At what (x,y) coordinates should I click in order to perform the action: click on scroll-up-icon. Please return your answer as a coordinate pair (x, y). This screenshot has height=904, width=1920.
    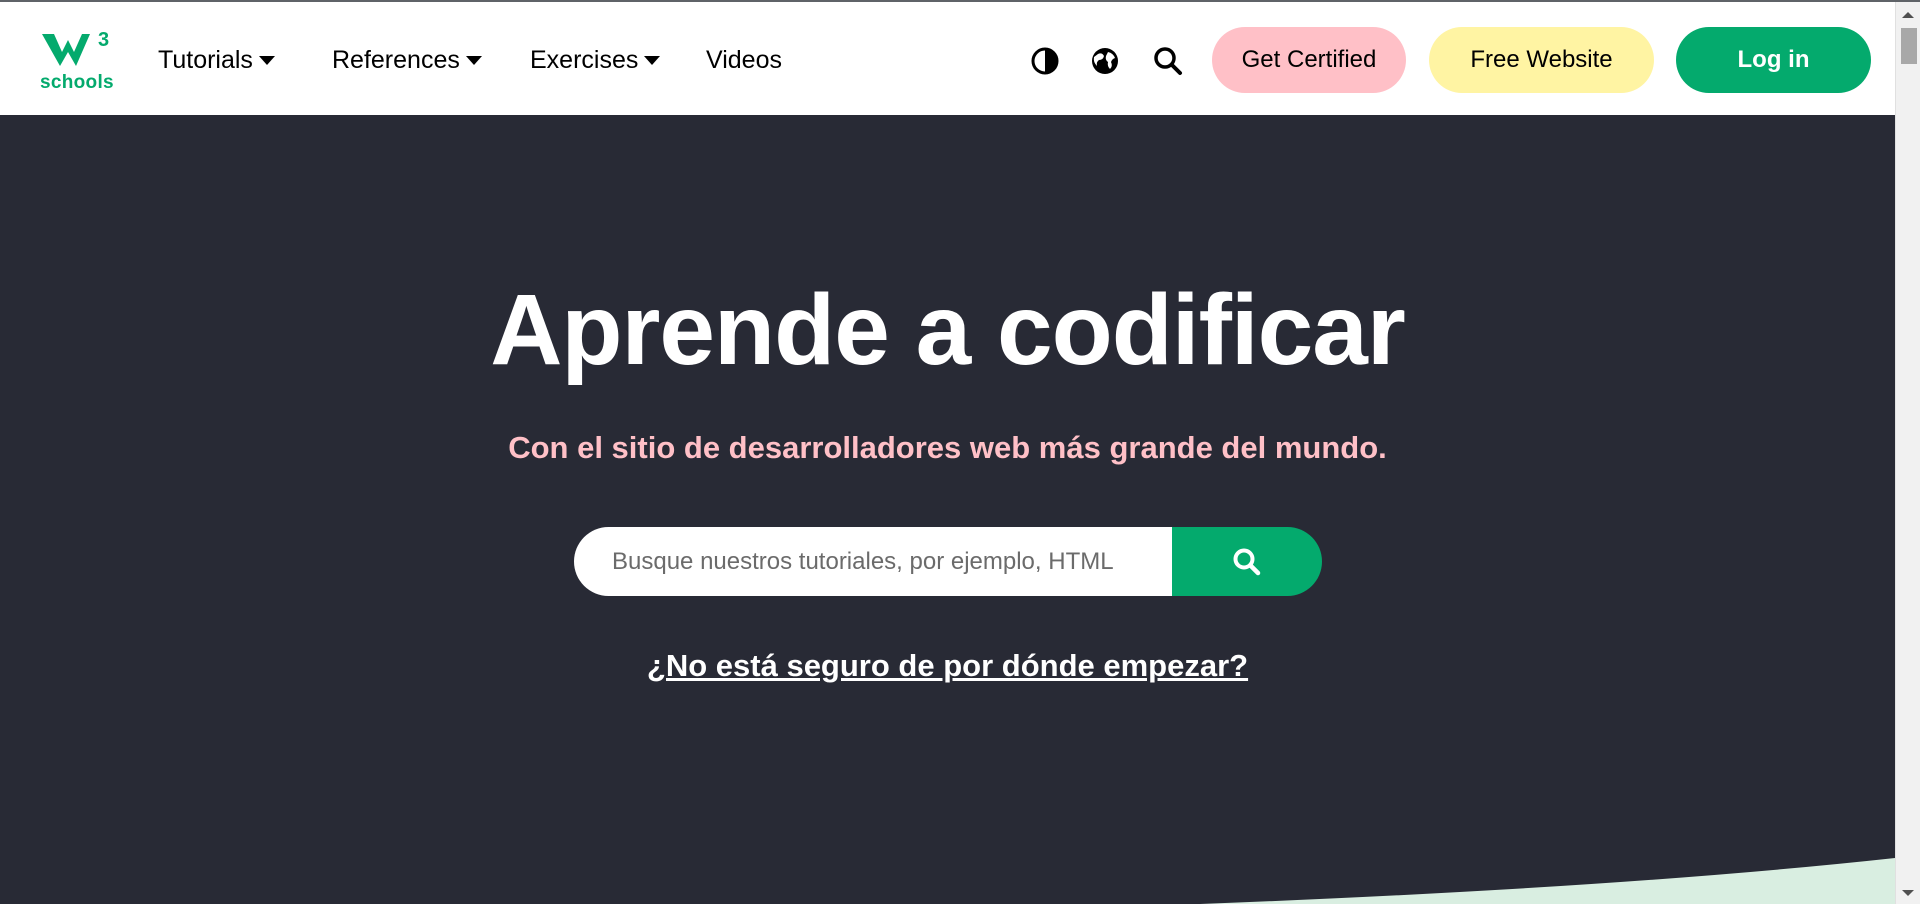
    Looking at the image, I should click on (1908, 15).